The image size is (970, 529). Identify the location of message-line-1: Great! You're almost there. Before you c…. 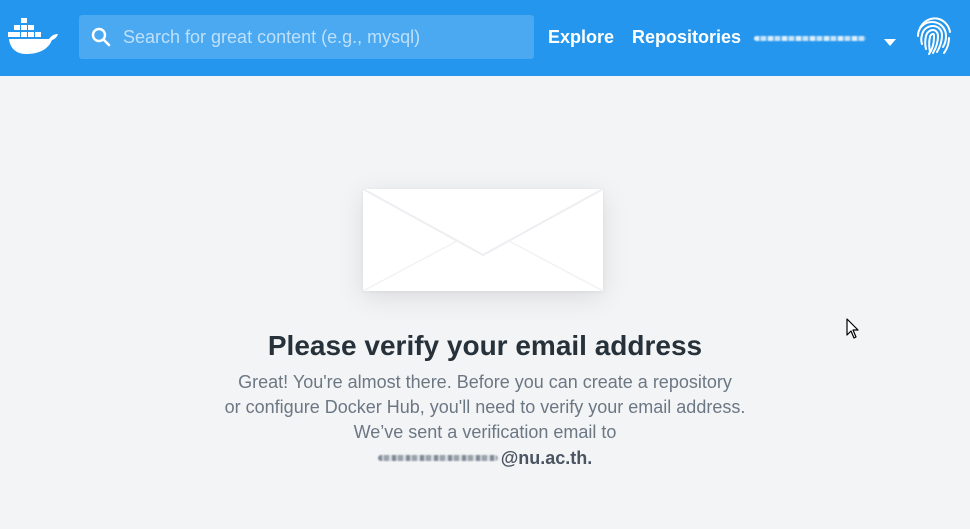
(485, 382).